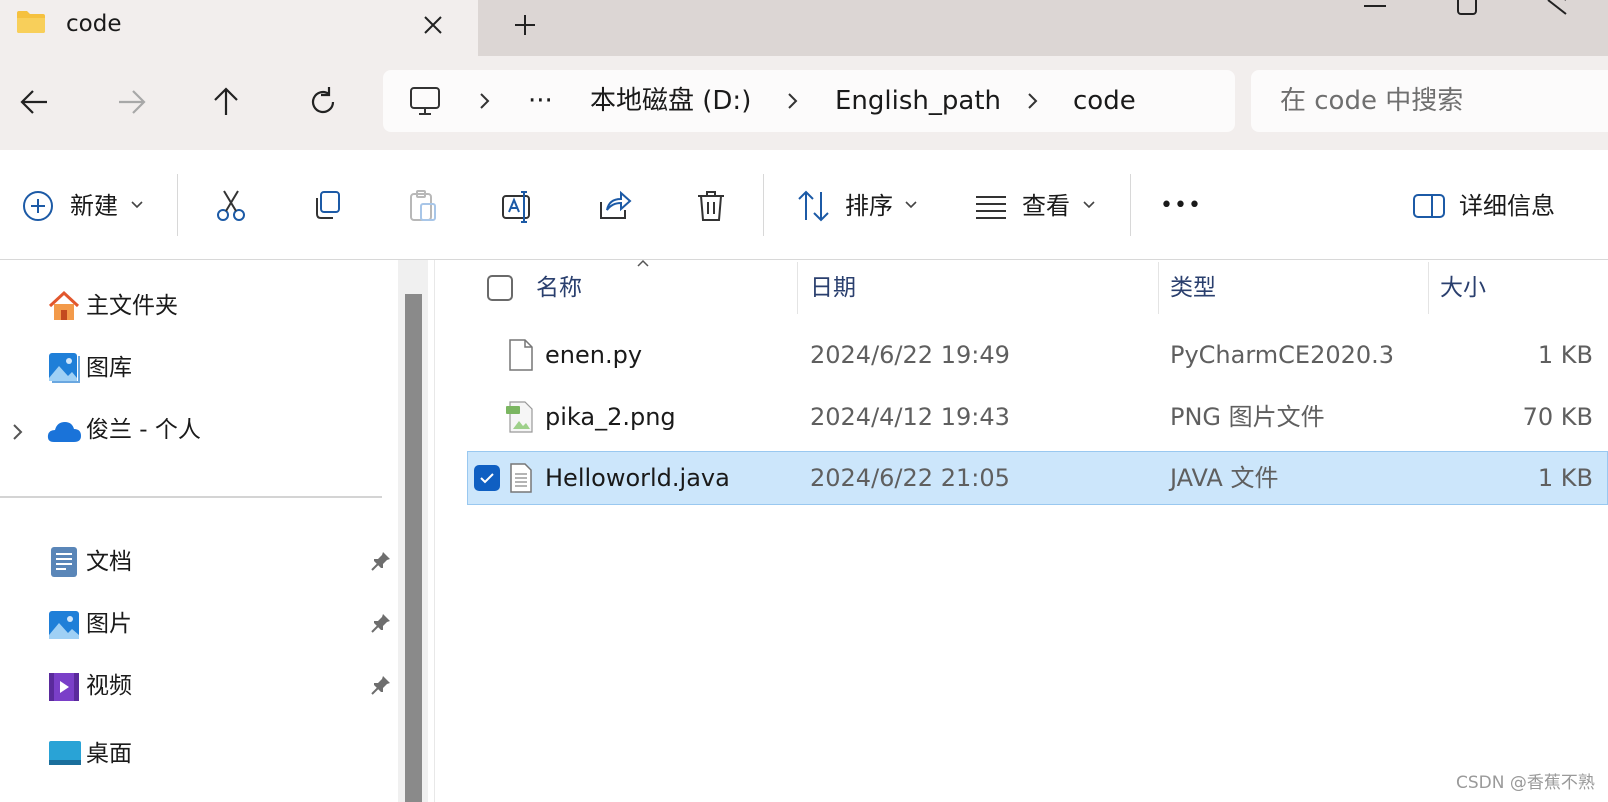 This screenshot has width=1608, height=802. What do you see at coordinates (109, 624) in the screenshot?
I see `sidebar-item-pictures: 图片` at bounding box center [109, 624].